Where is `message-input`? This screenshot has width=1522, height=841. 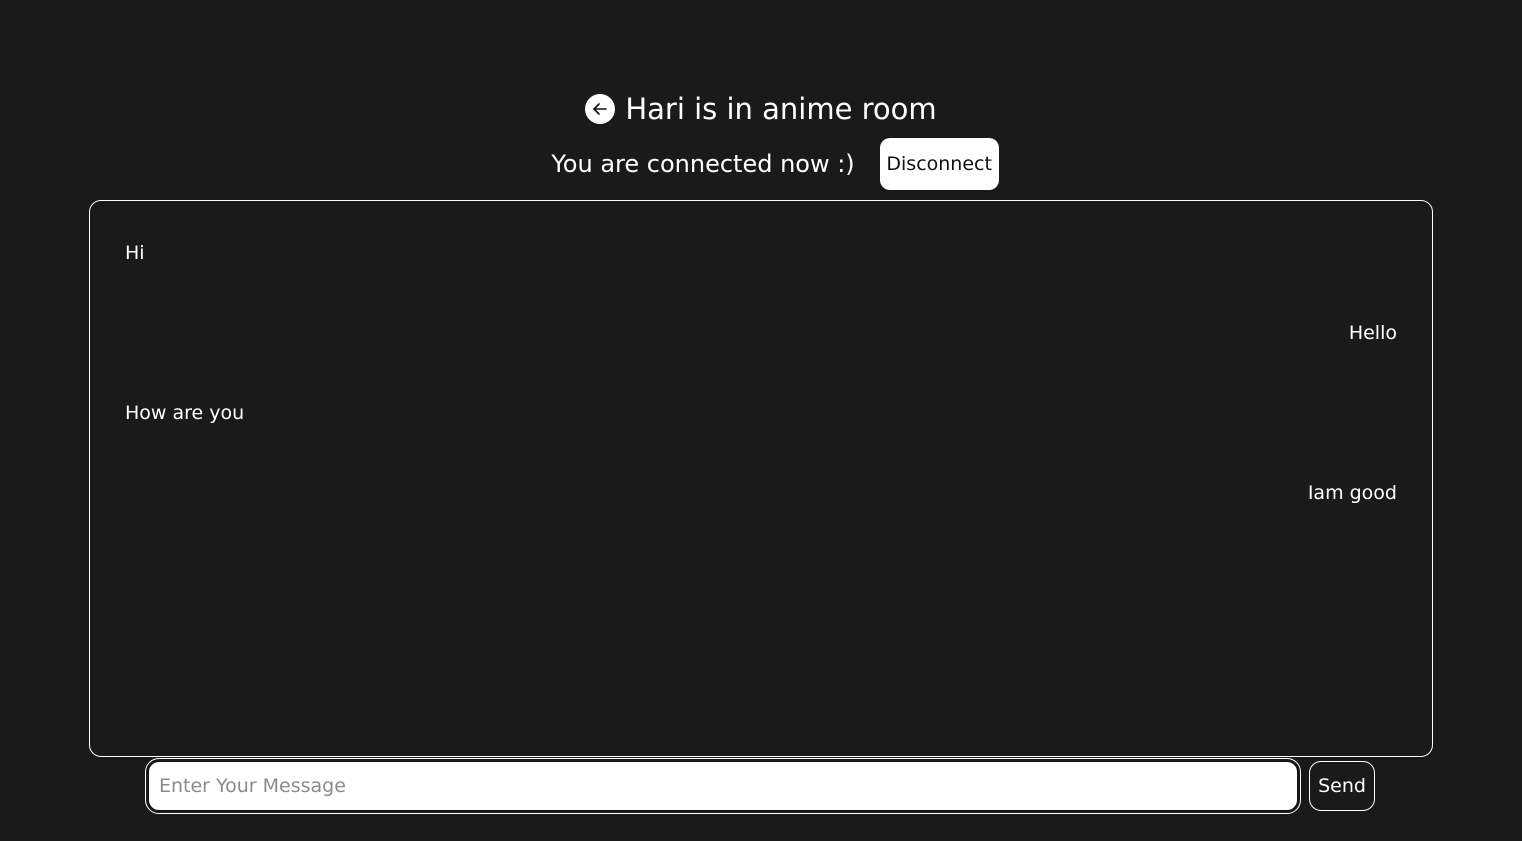
message-input is located at coordinates (723, 786).